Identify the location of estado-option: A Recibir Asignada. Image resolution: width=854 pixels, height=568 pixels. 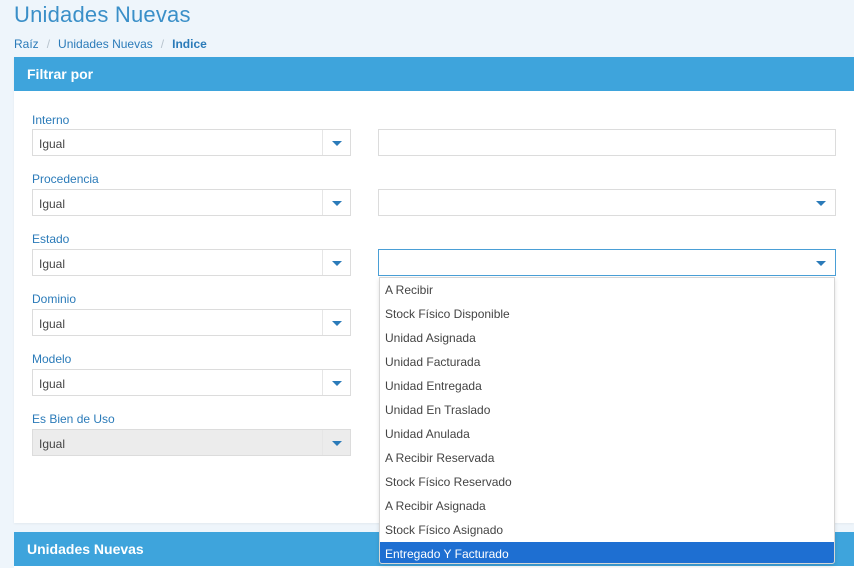
(607, 506).